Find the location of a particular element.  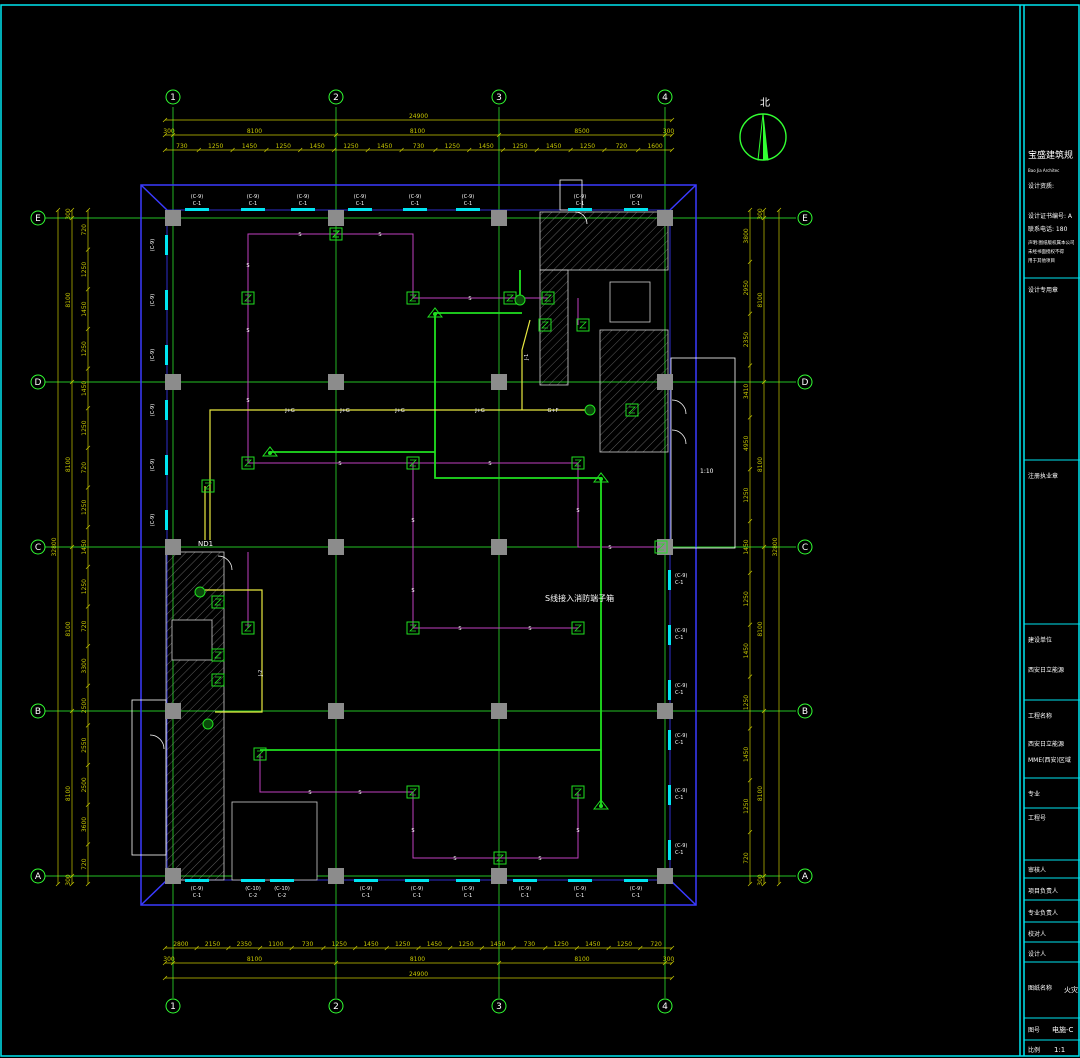

discipline-label: 专业 is located at coordinates (1034, 794).